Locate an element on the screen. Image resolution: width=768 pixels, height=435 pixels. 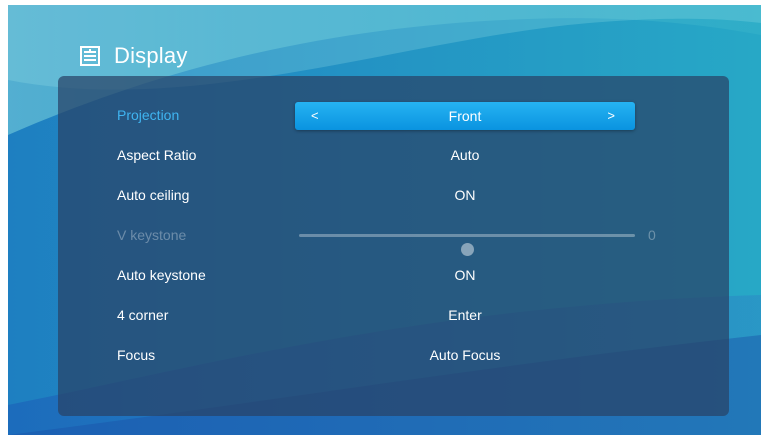
auto-keystone-label: Auto keystone is located at coordinates (161, 275).